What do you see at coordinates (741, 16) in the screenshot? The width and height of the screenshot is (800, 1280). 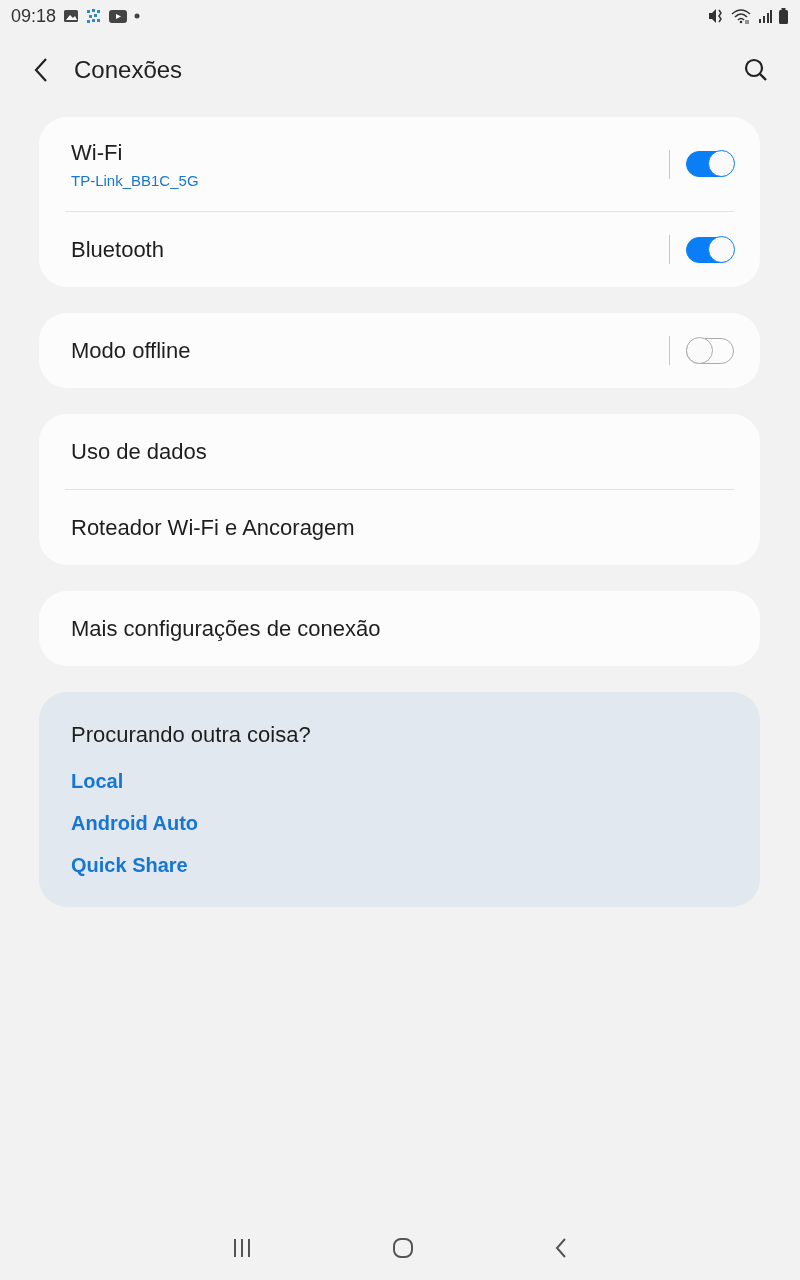 I see `wifi-icon` at bounding box center [741, 16].